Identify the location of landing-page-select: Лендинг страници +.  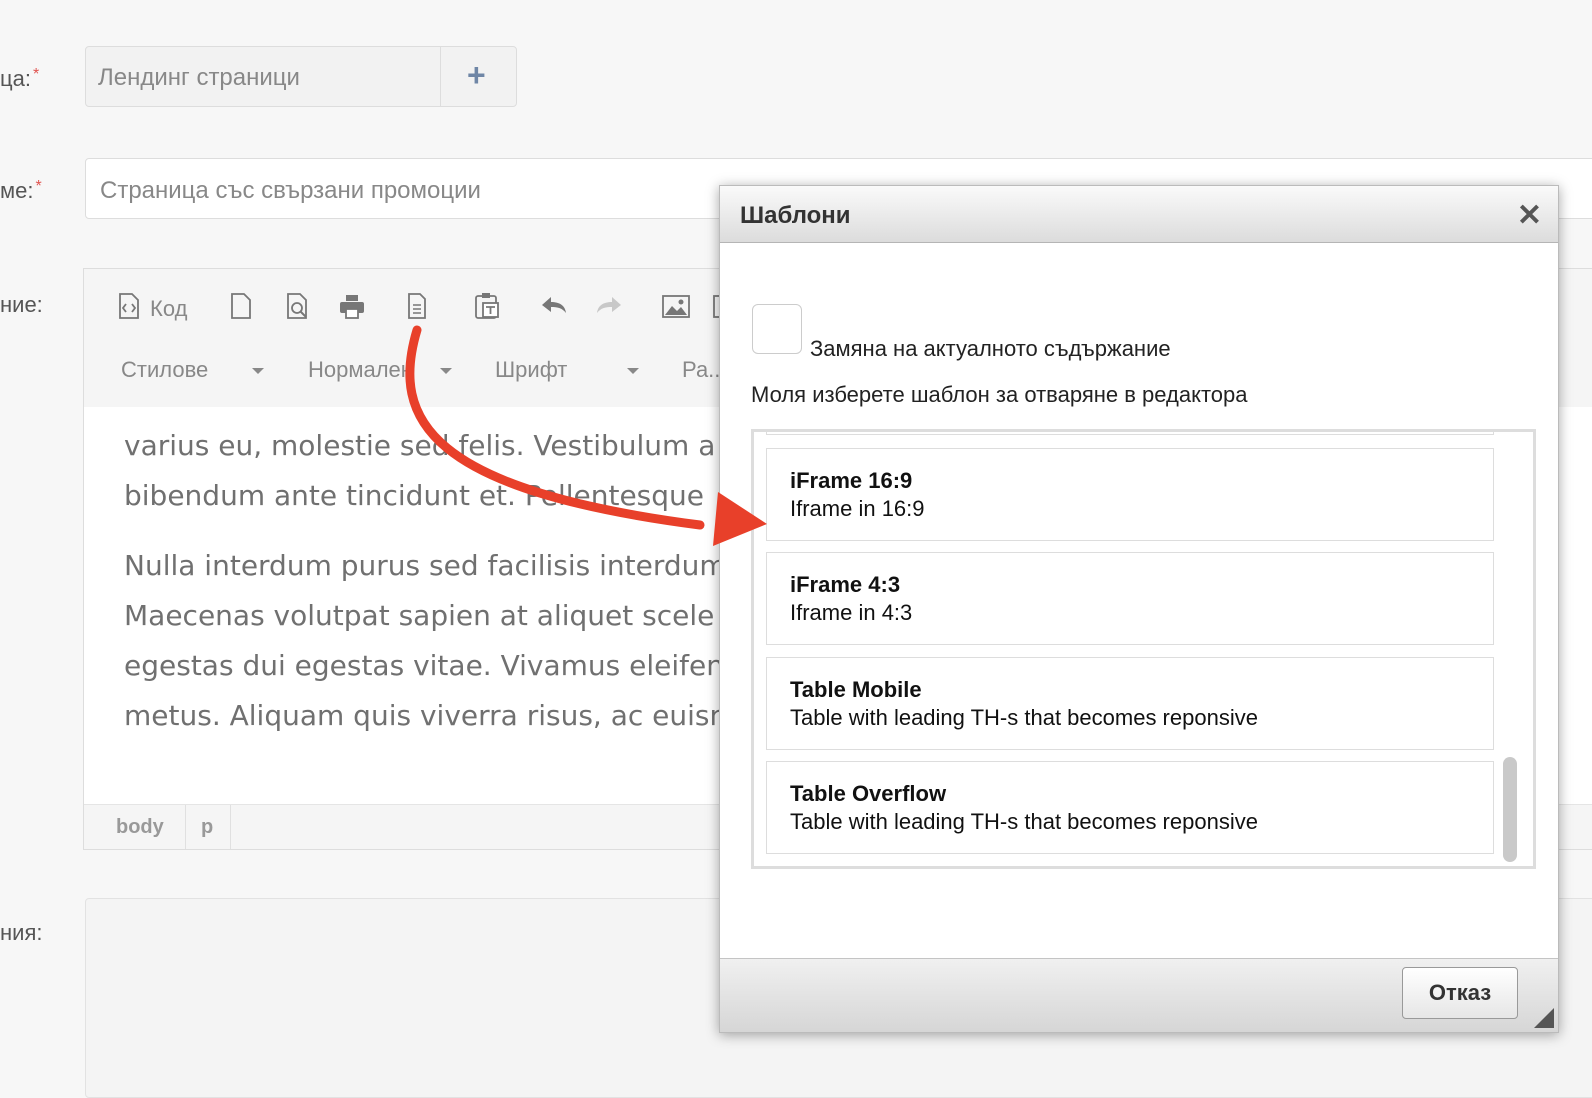
(301, 76).